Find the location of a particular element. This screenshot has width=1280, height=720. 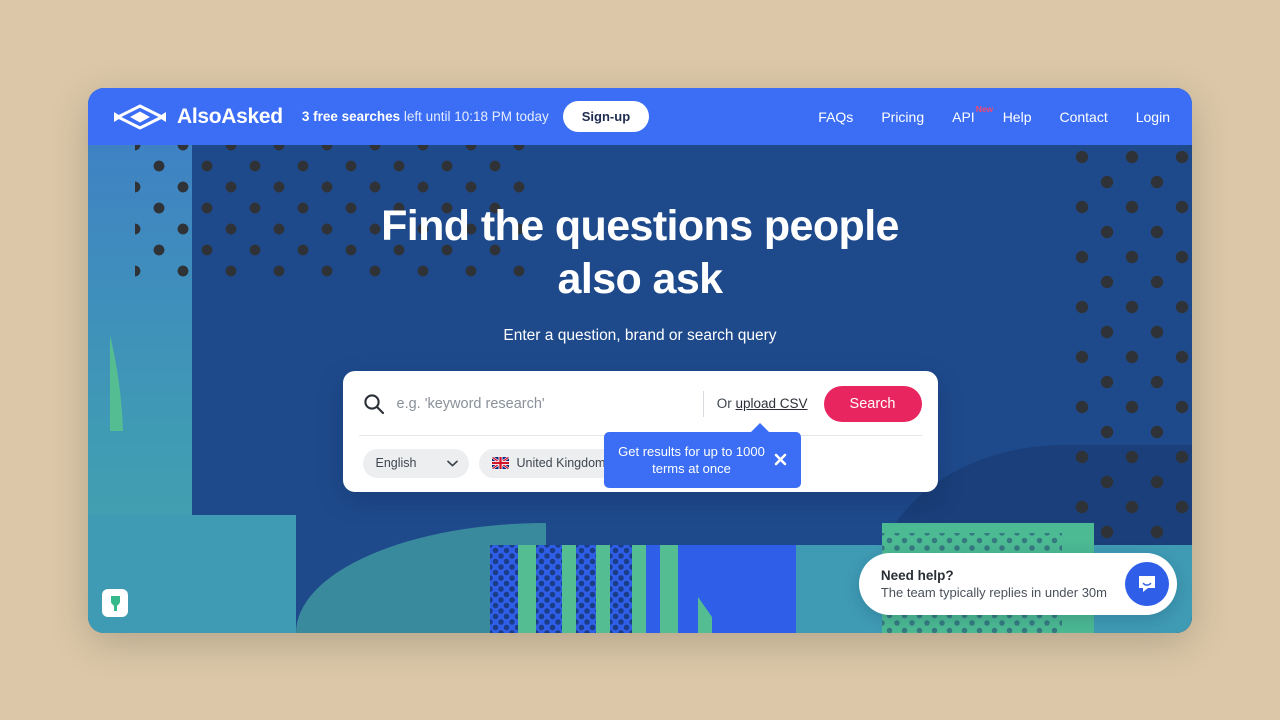

upload-csv-link: upload CSV is located at coordinates (771, 403).